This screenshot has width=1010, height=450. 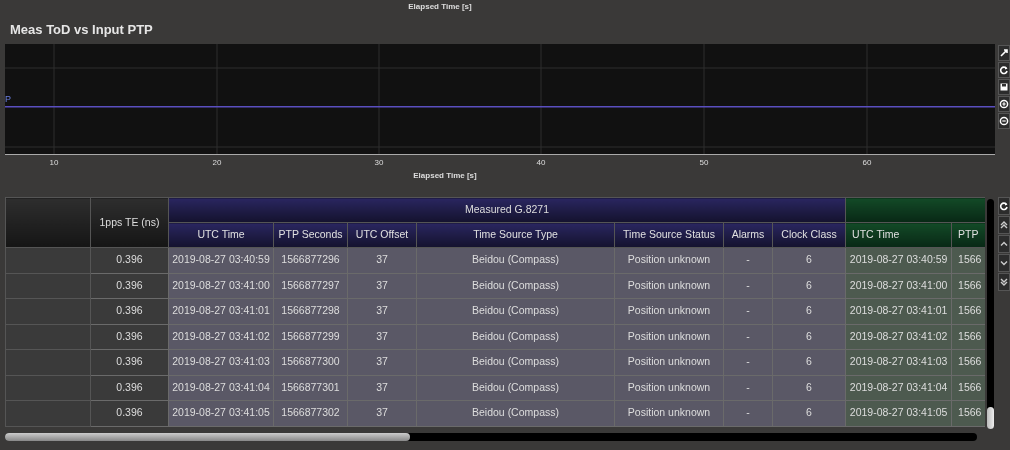 I want to click on up-button, so click(x=1004, y=244).